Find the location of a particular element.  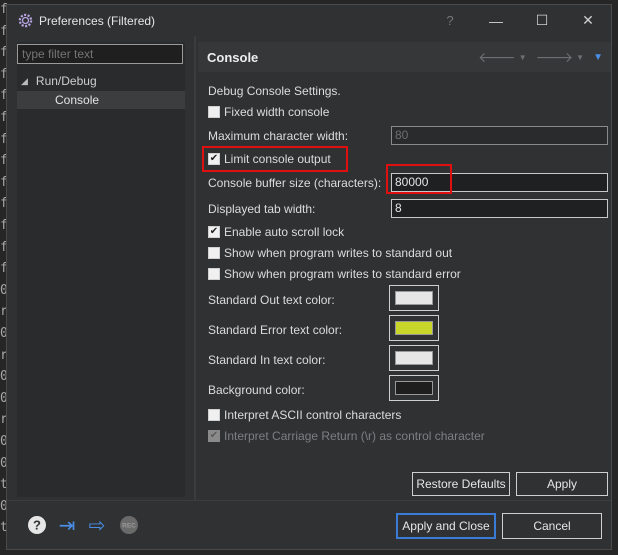

back-arrow-icon: 🡐 is located at coordinates (497, 57).